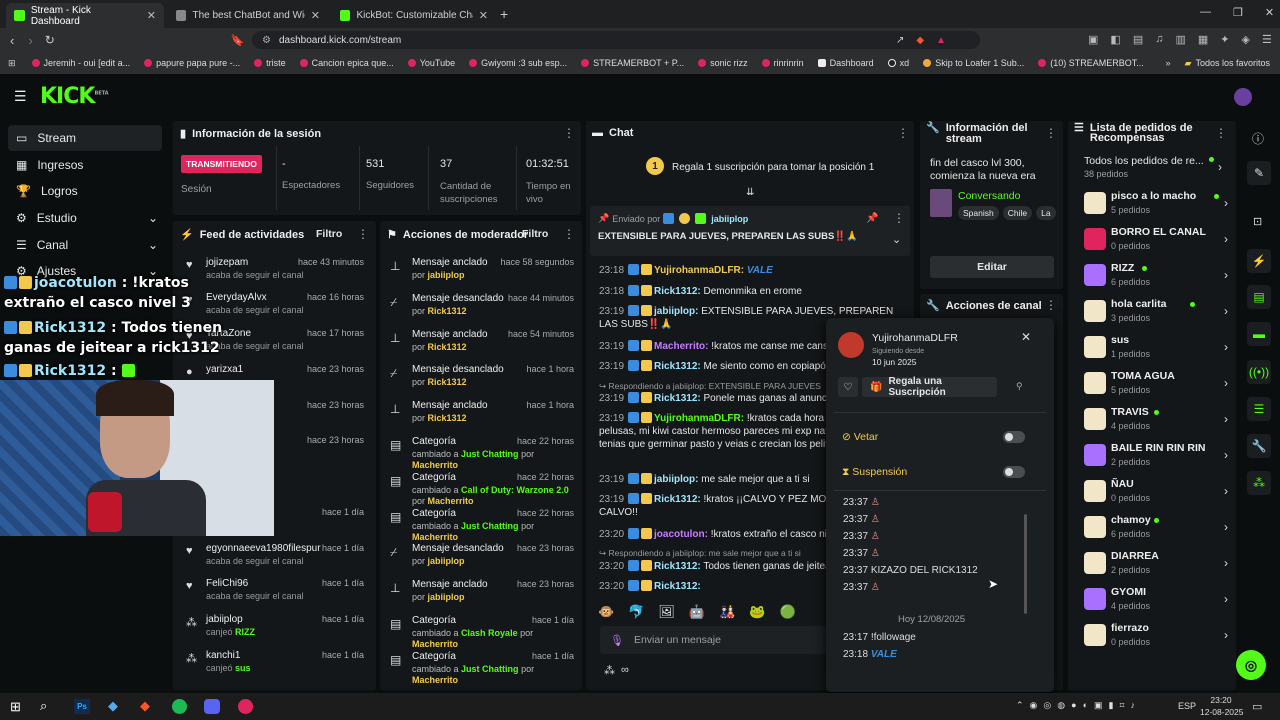  I want to click on bookmark-item: xd, so click(898, 63).